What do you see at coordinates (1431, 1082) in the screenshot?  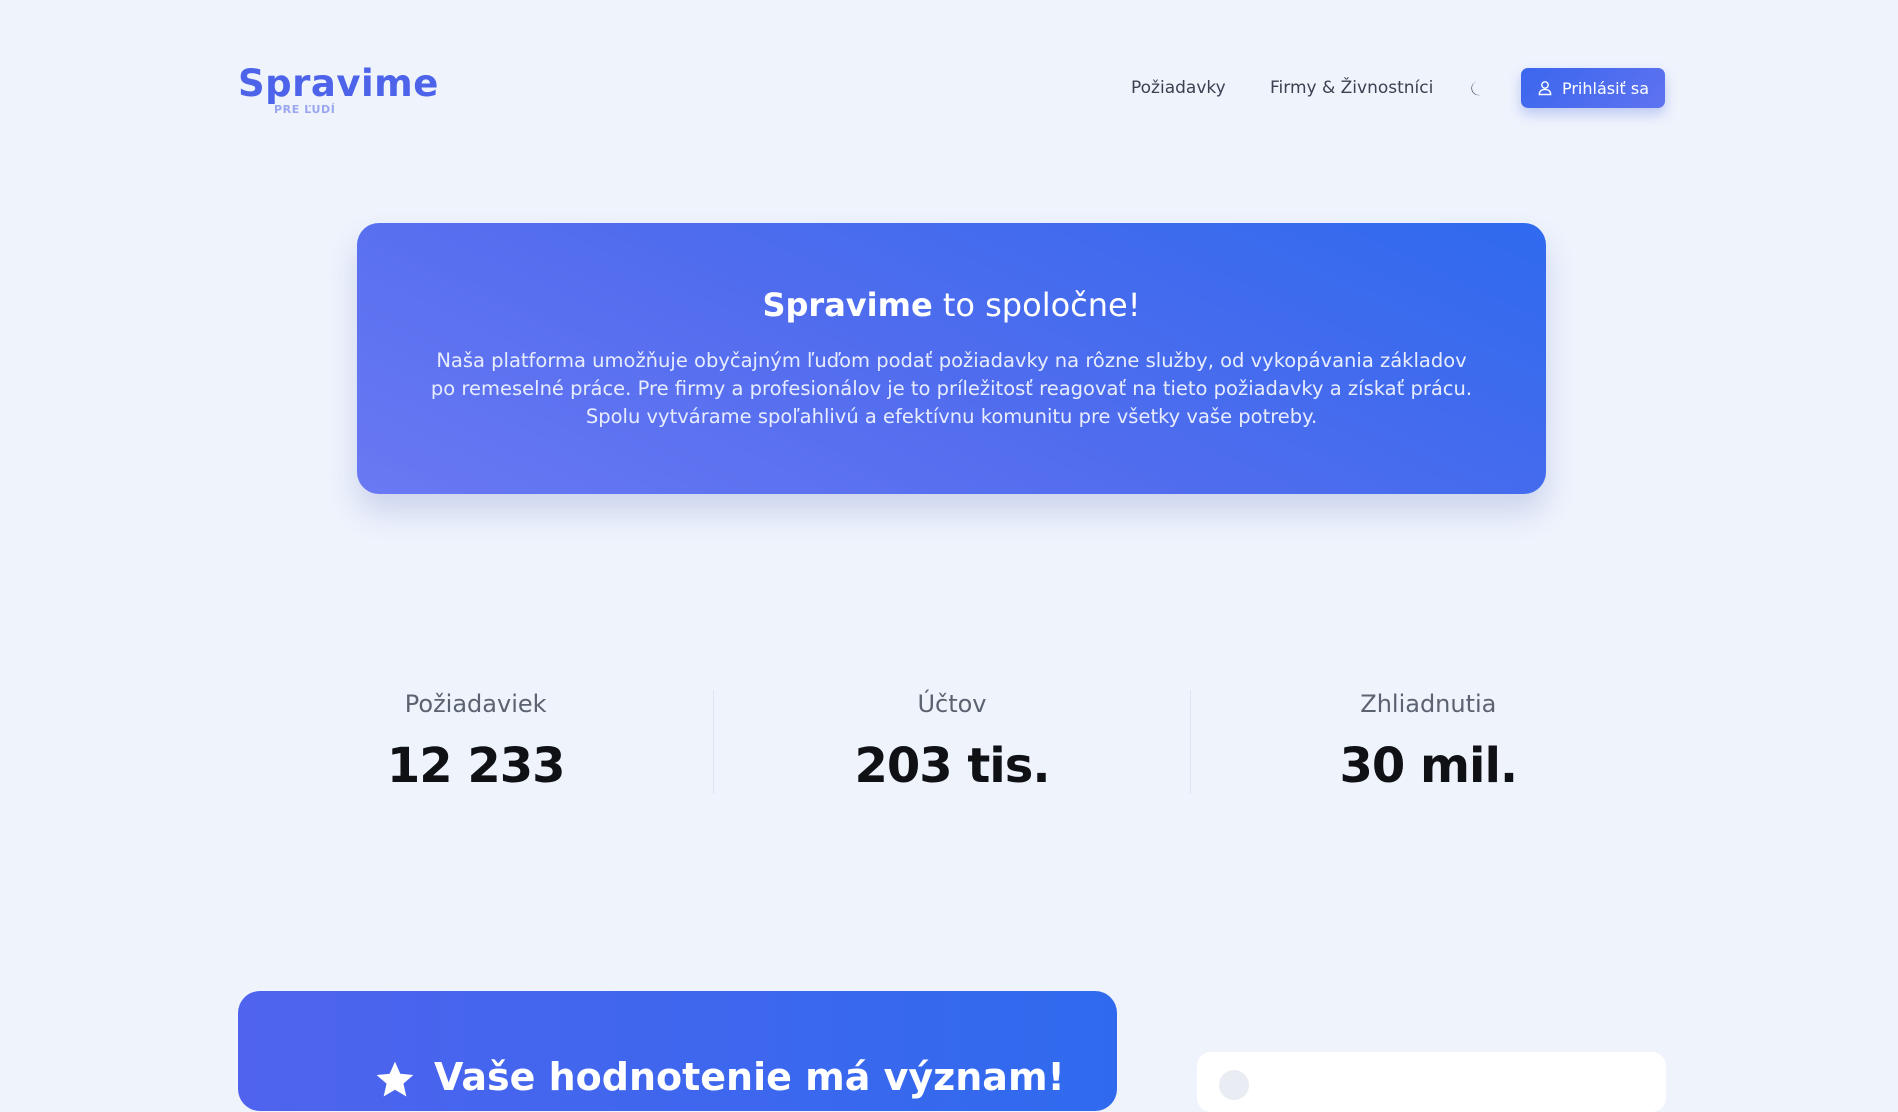 I see `side-card` at bounding box center [1431, 1082].